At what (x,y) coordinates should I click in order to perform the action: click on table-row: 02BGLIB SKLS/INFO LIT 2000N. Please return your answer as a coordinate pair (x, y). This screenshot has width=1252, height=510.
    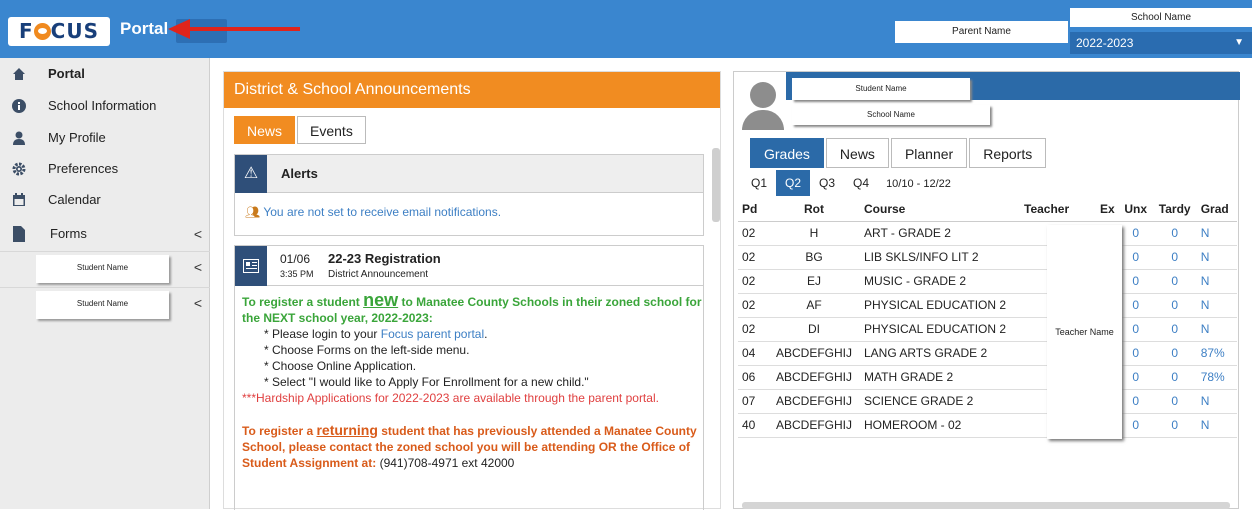
    Looking at the image, I should click on (987, 257).